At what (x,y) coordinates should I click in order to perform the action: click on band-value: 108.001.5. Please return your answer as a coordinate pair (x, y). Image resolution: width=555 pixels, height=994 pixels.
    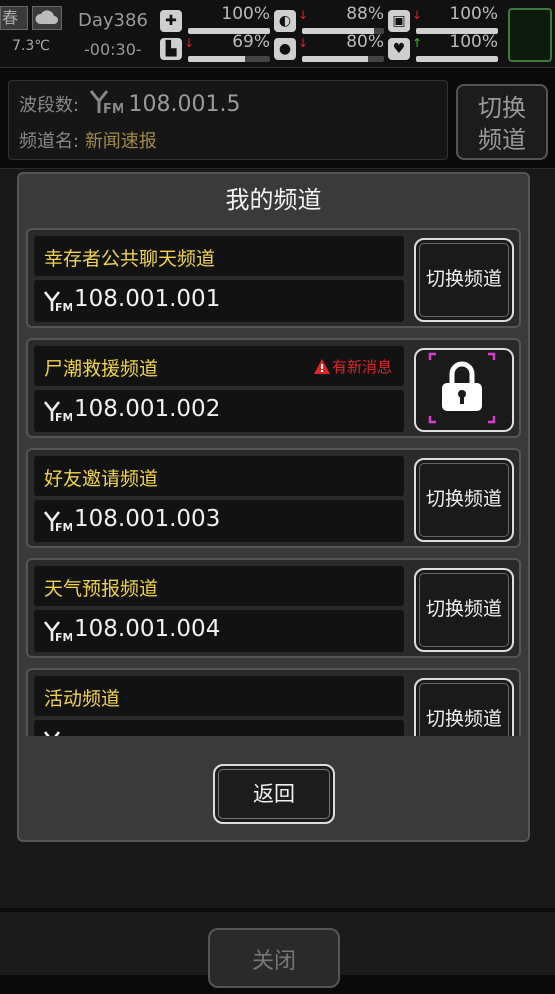
    Looking at the image, I should click on (184, 104).